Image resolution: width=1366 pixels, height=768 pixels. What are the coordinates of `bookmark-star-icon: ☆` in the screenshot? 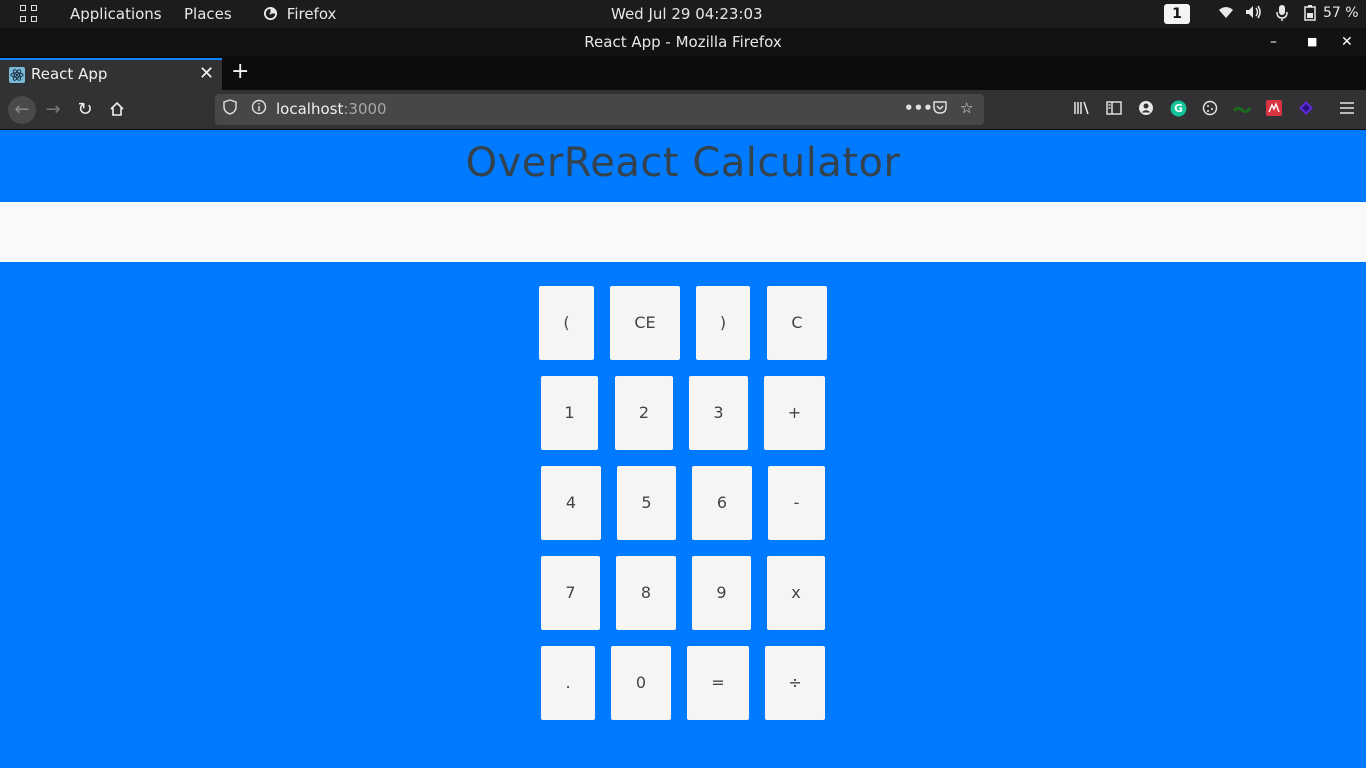 It's located at (966, 108).